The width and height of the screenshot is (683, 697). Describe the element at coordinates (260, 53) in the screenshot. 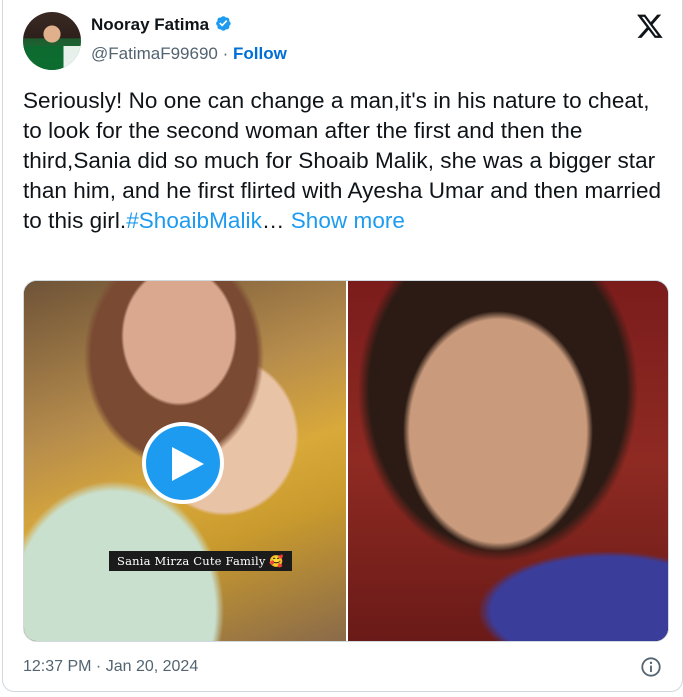

I see `follow-button: Follow` at that location.